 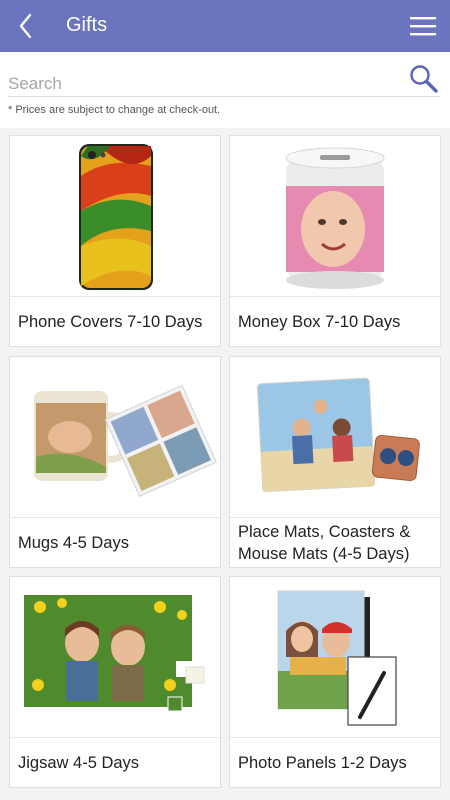 What do you see at coordinates (173, 84) in the screenshot?
I see `search-input` at bounding box center [173, 84].